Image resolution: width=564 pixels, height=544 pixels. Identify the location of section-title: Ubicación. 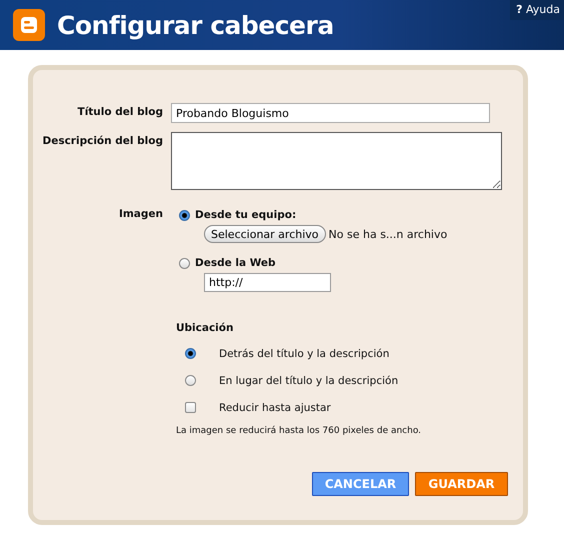
(205, 328).